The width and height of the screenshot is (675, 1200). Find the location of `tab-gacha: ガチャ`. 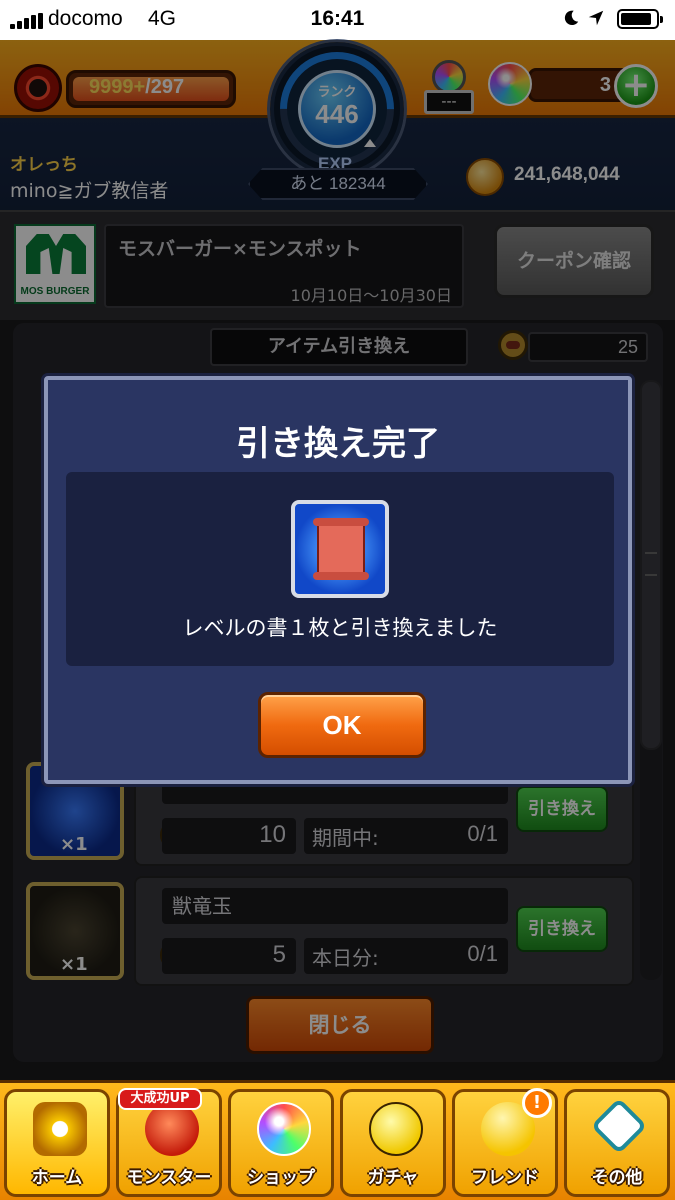

tab-gacha: ガチャ is located at coordinates (393, 1143).